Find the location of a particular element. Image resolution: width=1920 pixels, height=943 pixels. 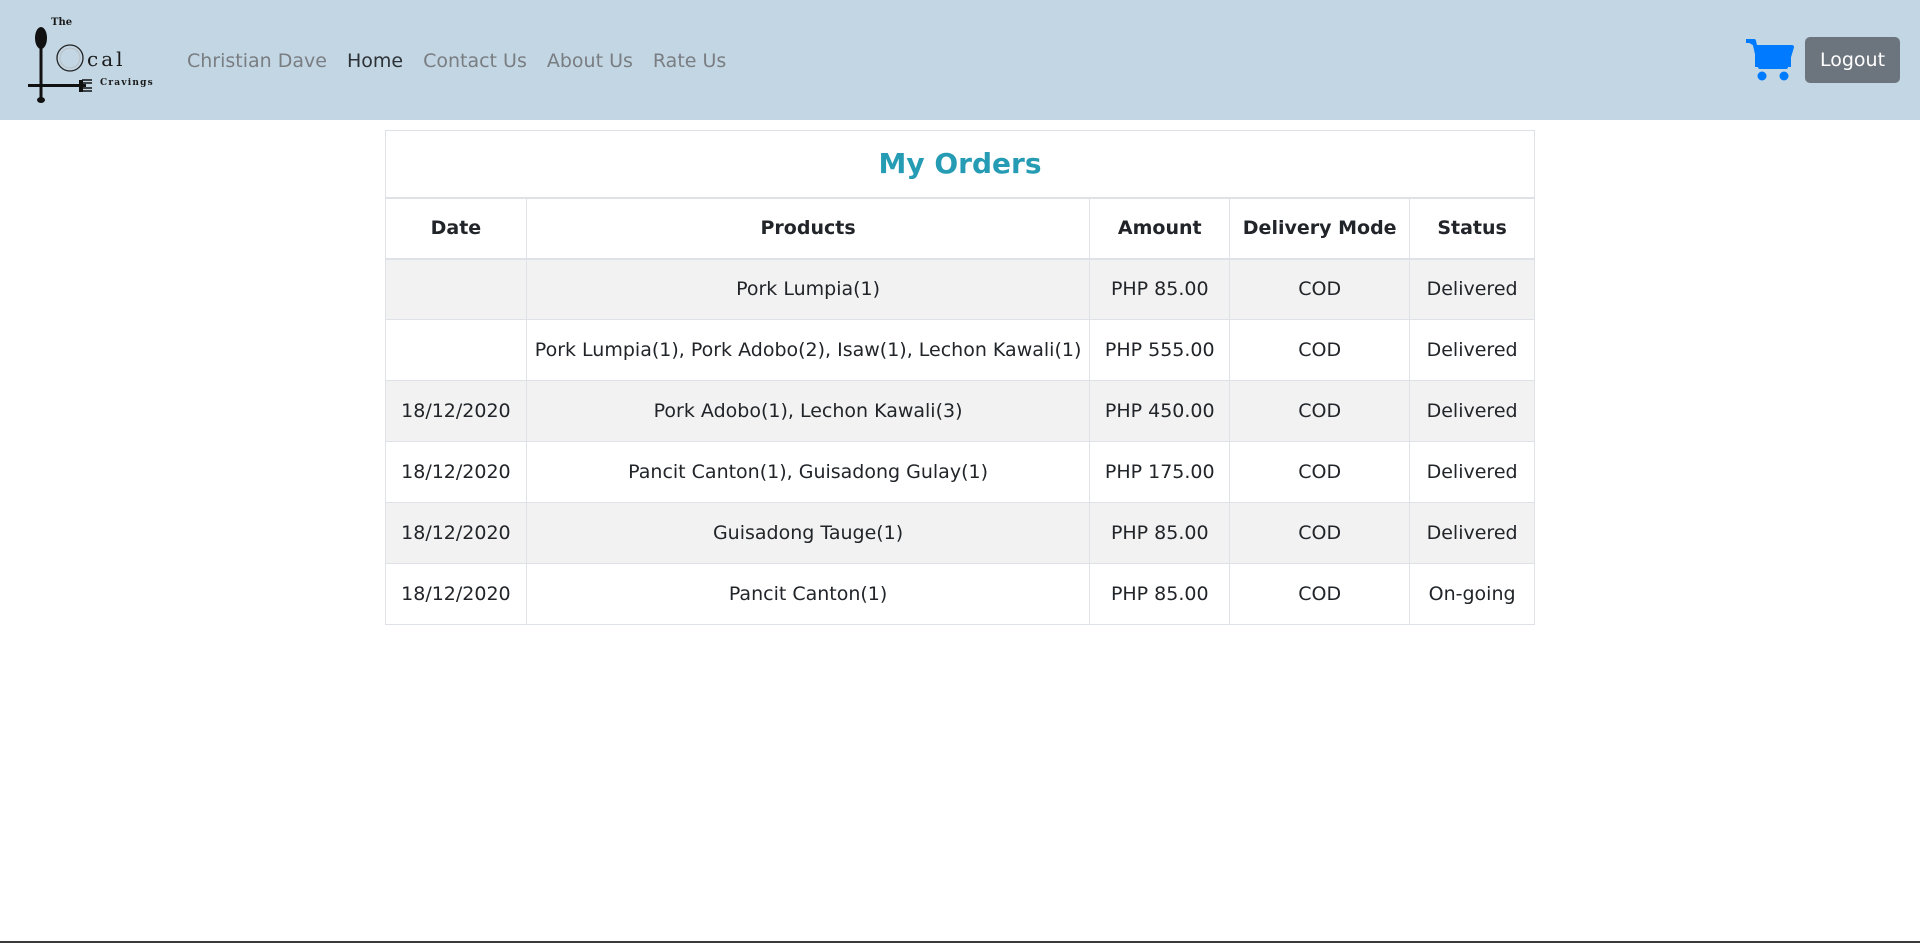

column-header-amount: Amount is located at coordinates (1160, 228).